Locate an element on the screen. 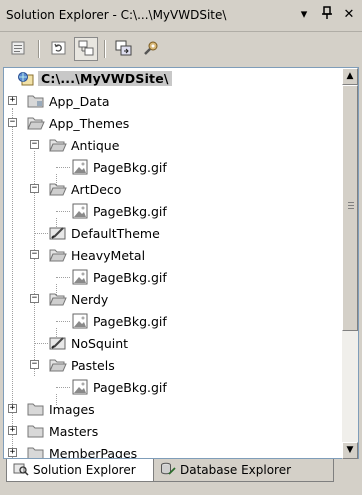  tree-item-label: ArtDeco is located at coordinates (96, 189).